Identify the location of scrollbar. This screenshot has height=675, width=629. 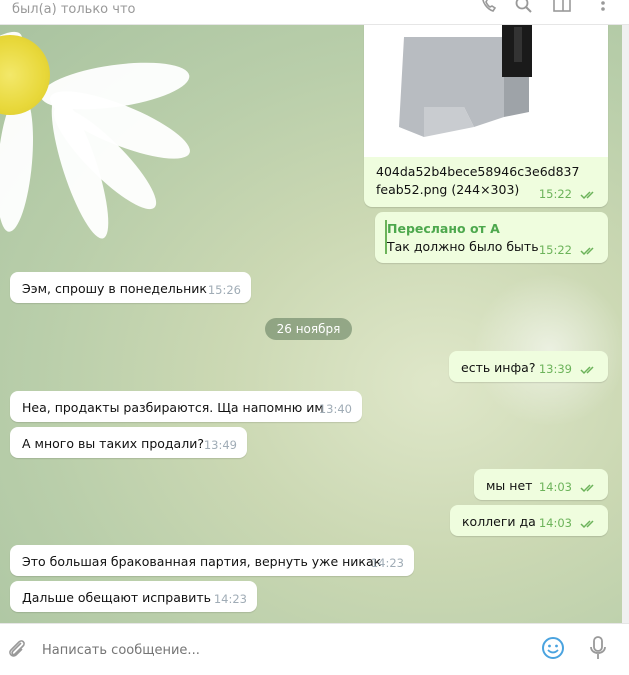
(625, 324).